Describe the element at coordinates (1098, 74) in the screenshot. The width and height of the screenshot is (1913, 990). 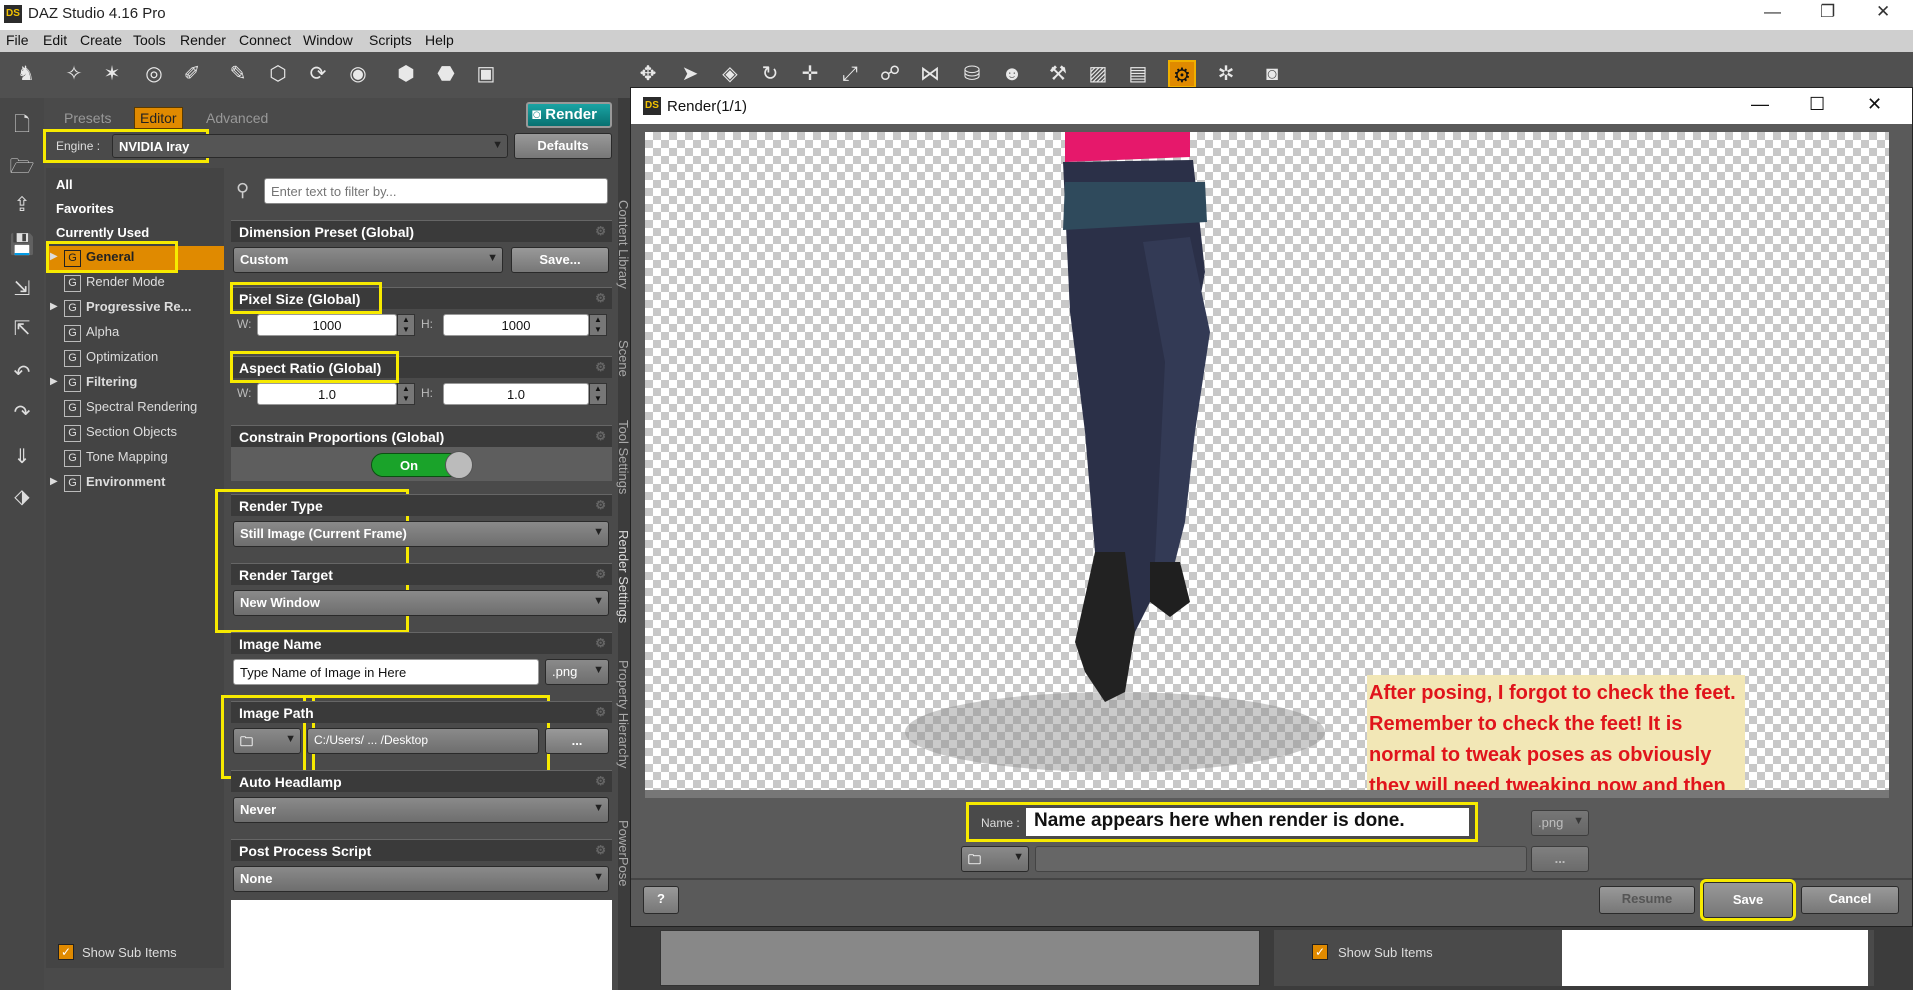
I see `hatch-tool-icon: ▨` at that location.